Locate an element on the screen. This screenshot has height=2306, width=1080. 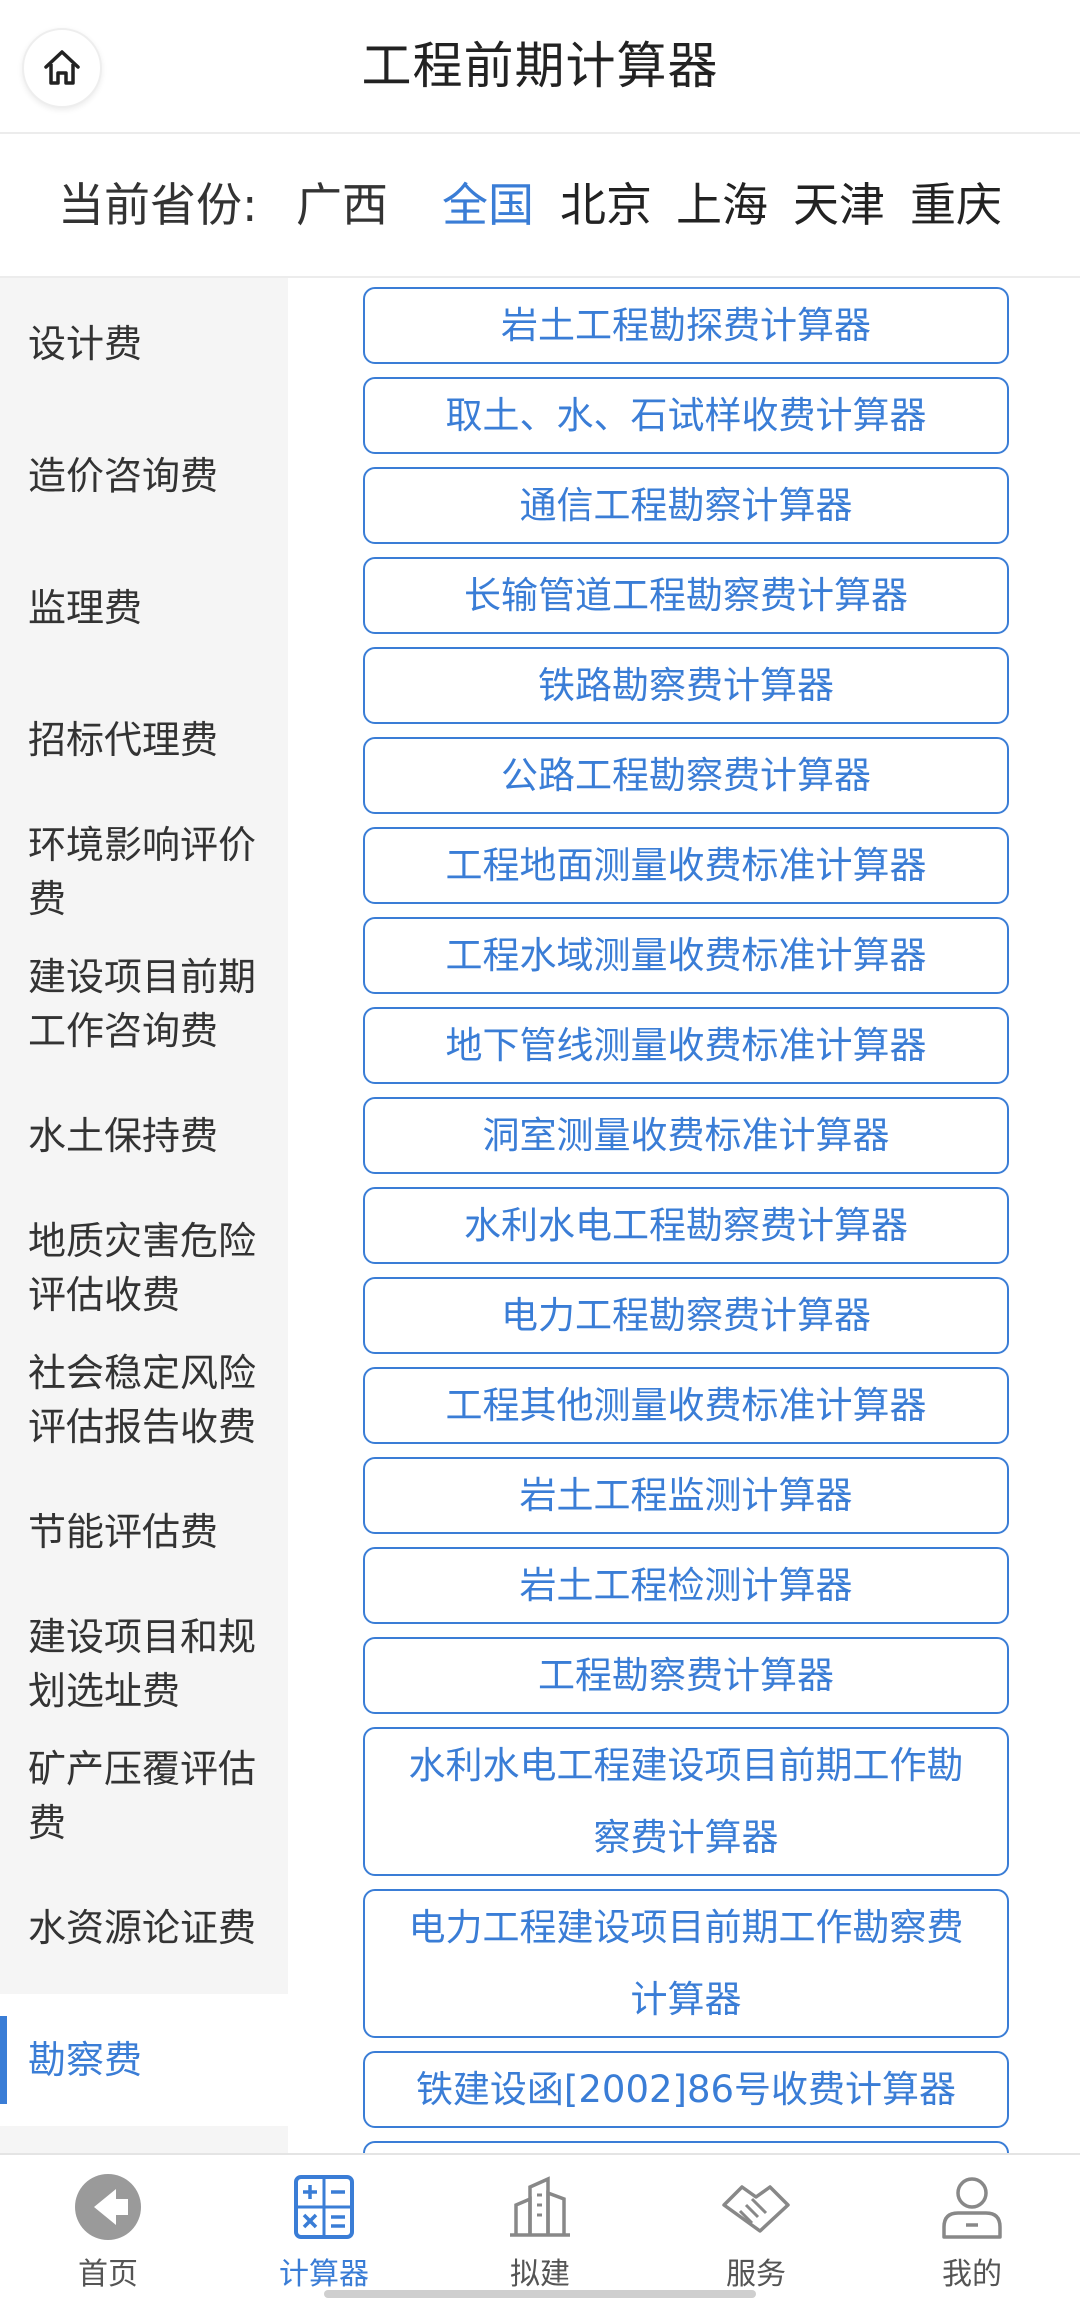
nav-item-proposed: 拟建 is located at coordinates (540, 2230).